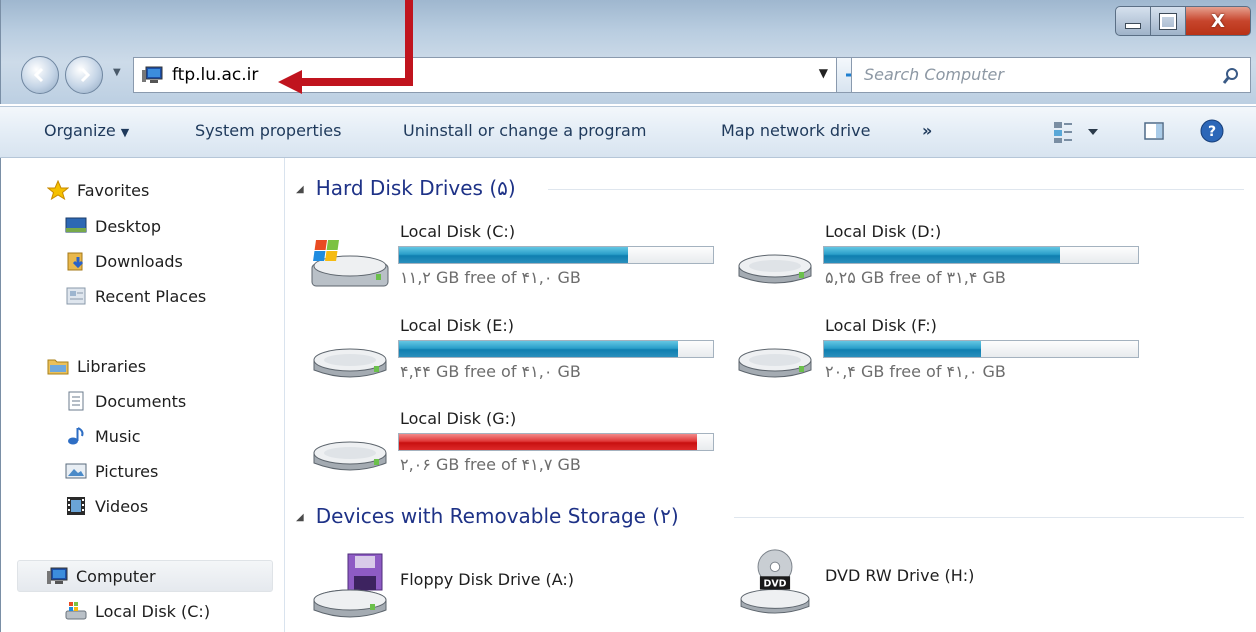  I want to click on help-icon: ?, so click(1212, 131).